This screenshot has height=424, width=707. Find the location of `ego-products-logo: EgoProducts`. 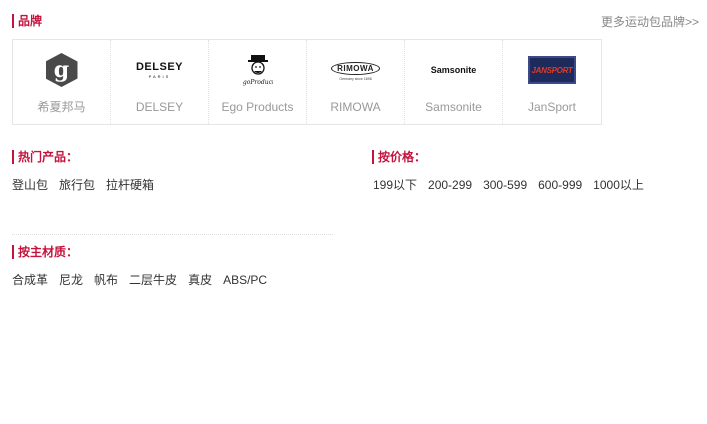

ego-products-logo: EgoProducts is located at coordinates (257, 70).